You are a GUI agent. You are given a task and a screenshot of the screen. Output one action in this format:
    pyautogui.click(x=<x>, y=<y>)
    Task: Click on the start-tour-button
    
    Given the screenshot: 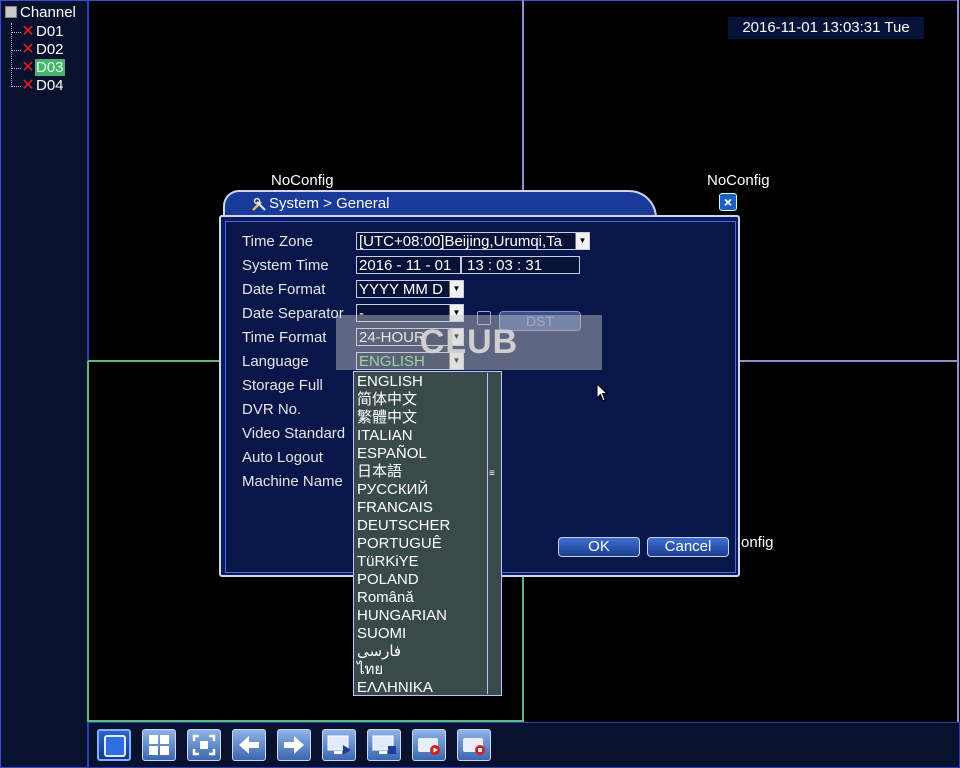 What is the action you would take?
    pyautogui.click(x=339, y=745)
    